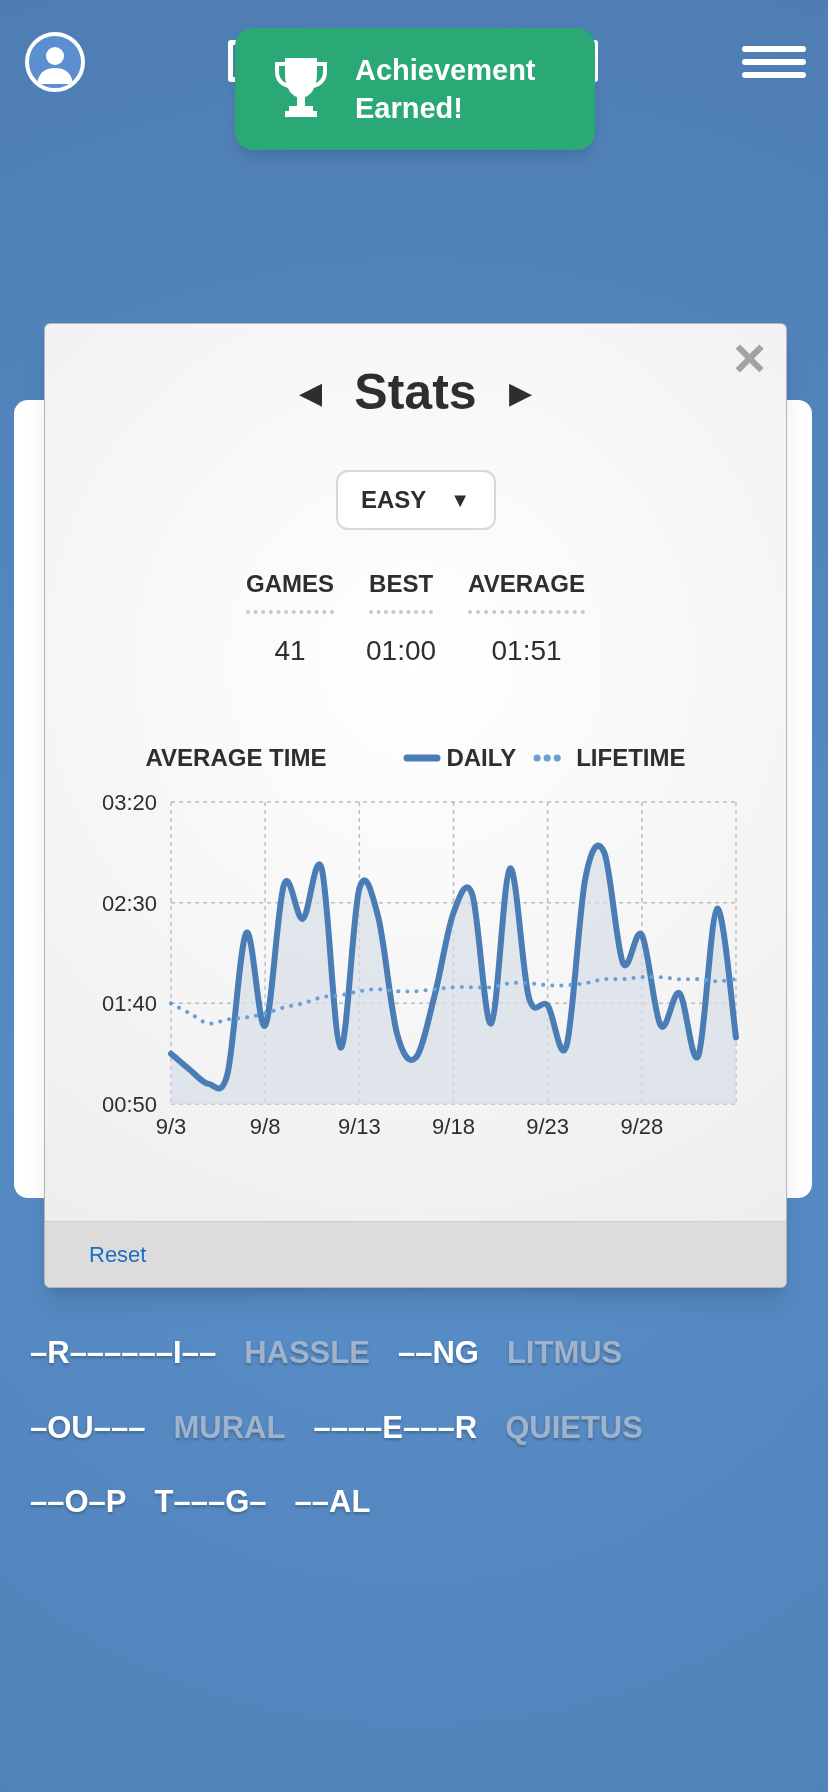  Describe the element at coordinates (88, 1427) in the screenshot. I see `word-pattern: –OU–––` at that location.